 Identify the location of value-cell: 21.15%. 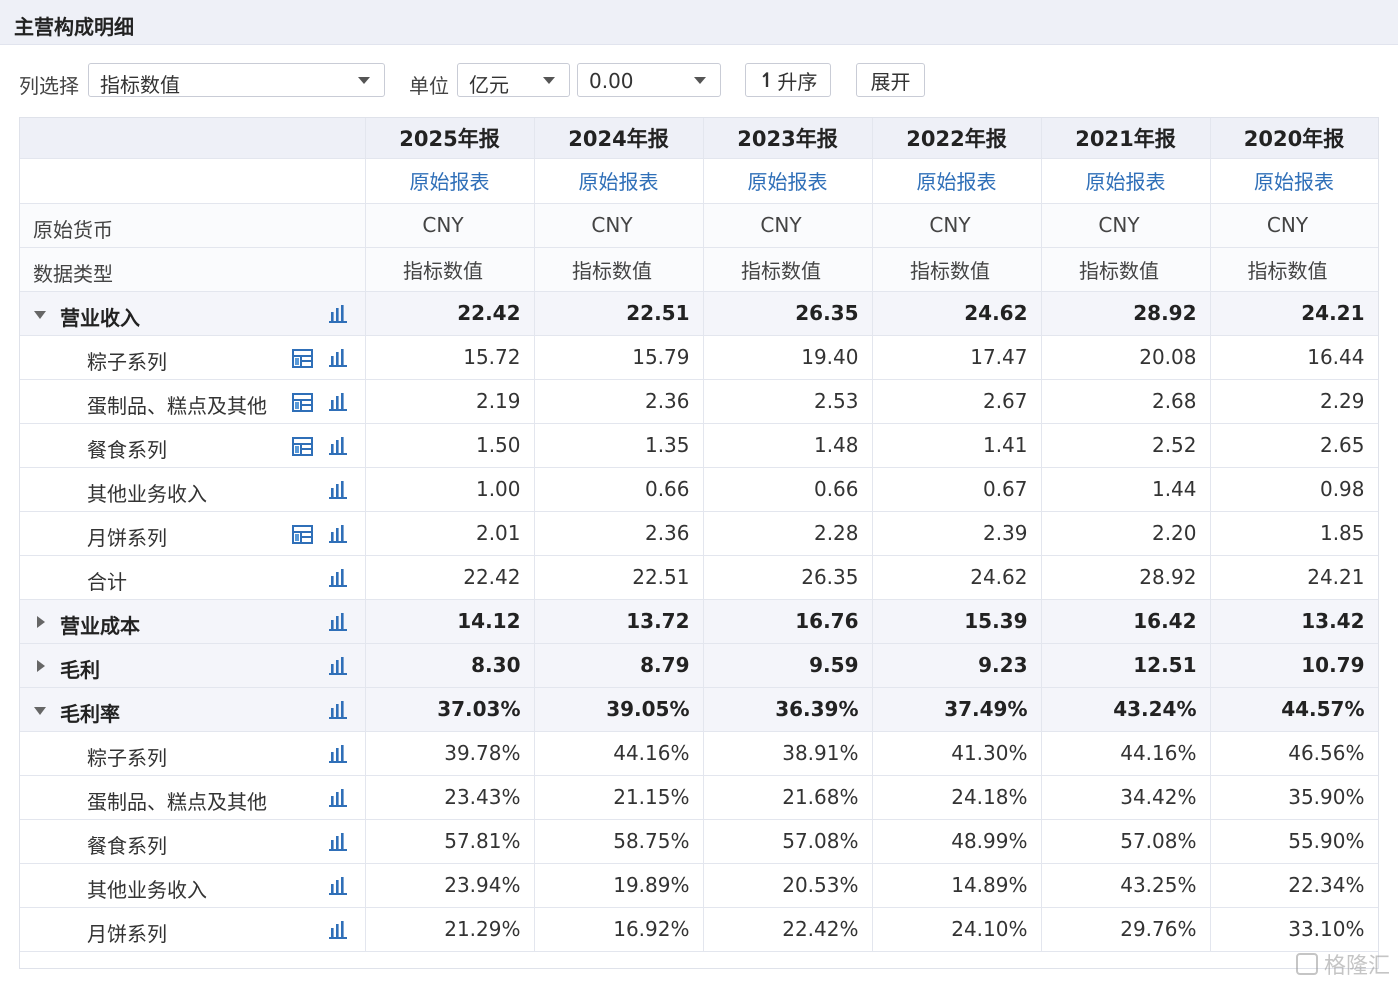
(618, 797).